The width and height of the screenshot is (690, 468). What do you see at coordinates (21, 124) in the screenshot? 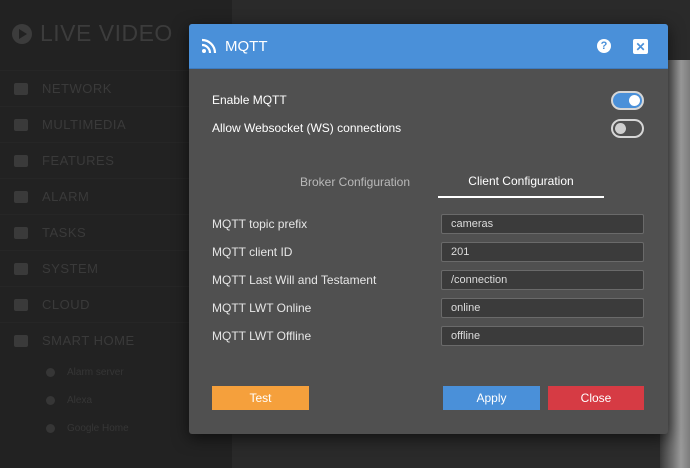
I see `image-icon` at bounding box center [21, 124].